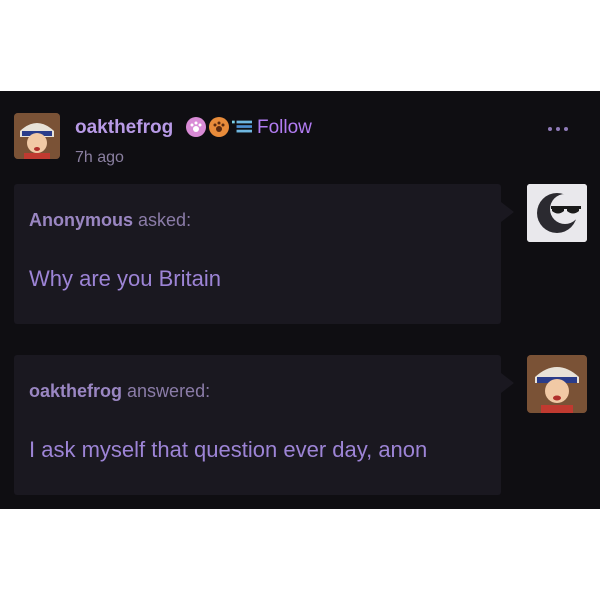 This screenshot has height=600, width=600. Describe the element at coordinates (557, 213) in the screenshot. I see `anon-sunglasses-avatar` at that location.